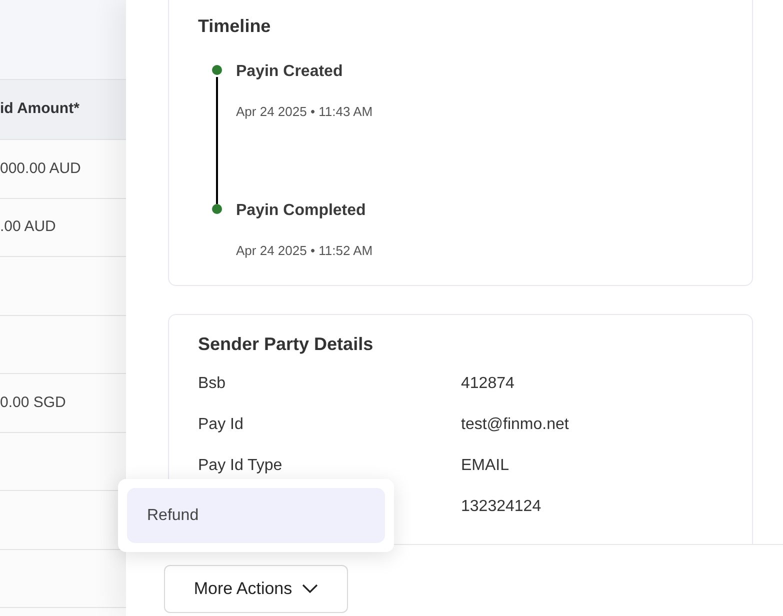  Describe the element at coordinates (310, 589) in the screenshot. I see `chevron-down-icon` at that location.